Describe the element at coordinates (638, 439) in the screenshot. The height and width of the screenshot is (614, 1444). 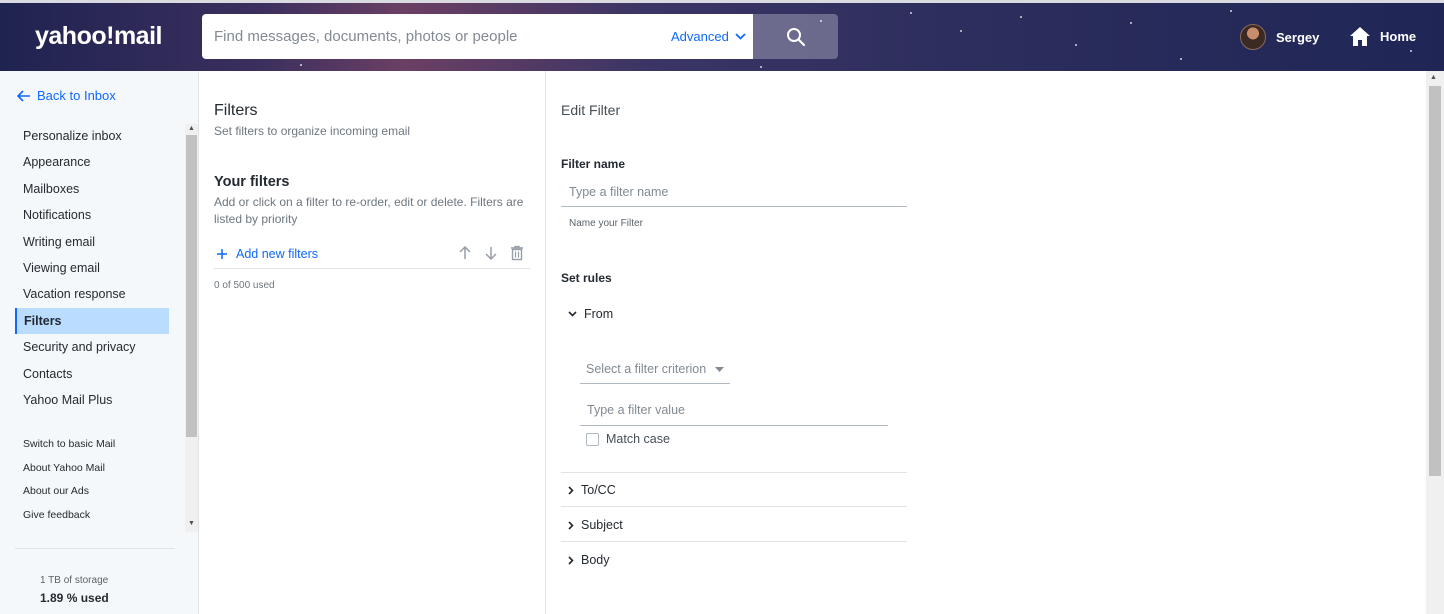
I see `match-case-label: Match case` at that location.